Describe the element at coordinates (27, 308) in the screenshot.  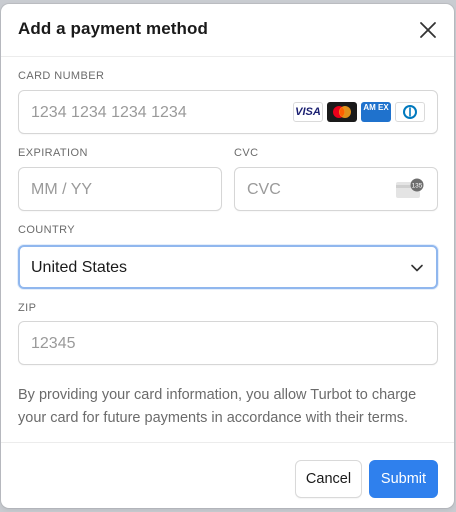
I see `zip-label: ZIP` at that location.